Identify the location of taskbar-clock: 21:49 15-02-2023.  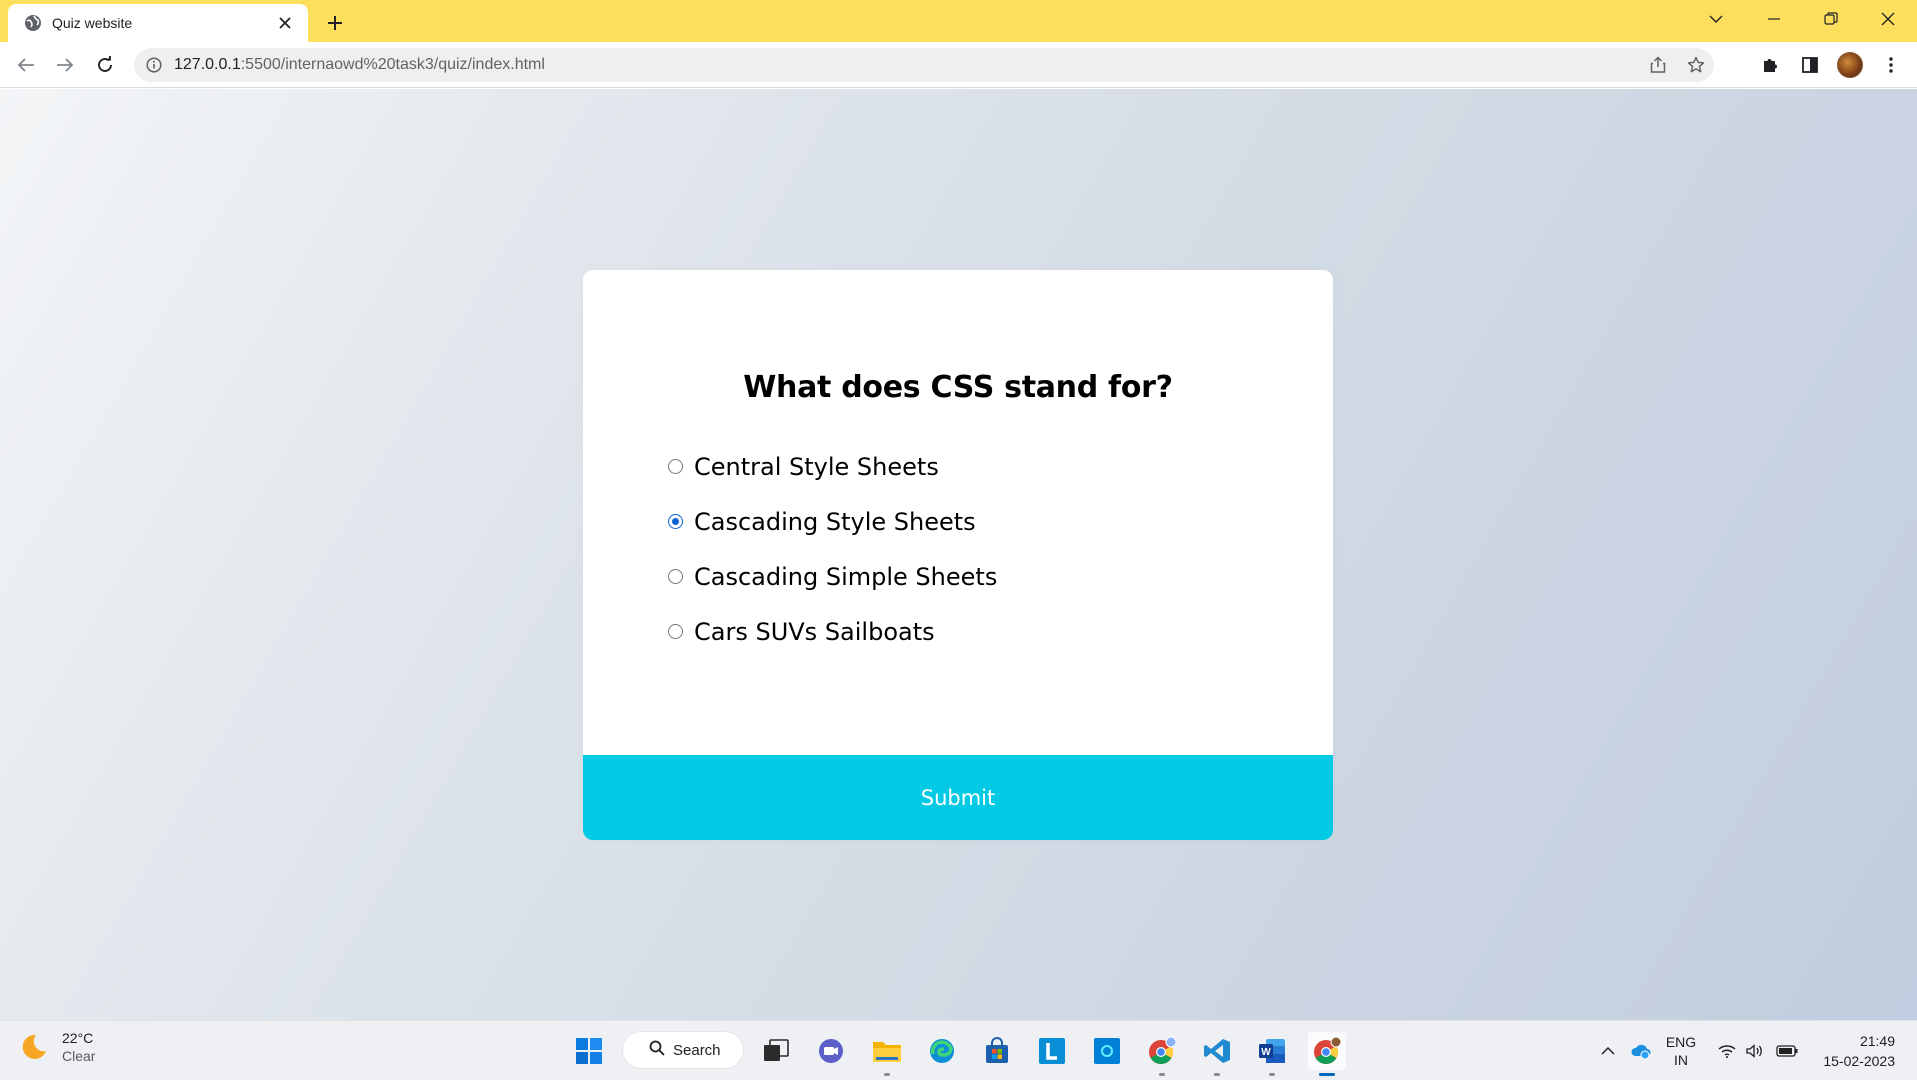
(1859, 1051).